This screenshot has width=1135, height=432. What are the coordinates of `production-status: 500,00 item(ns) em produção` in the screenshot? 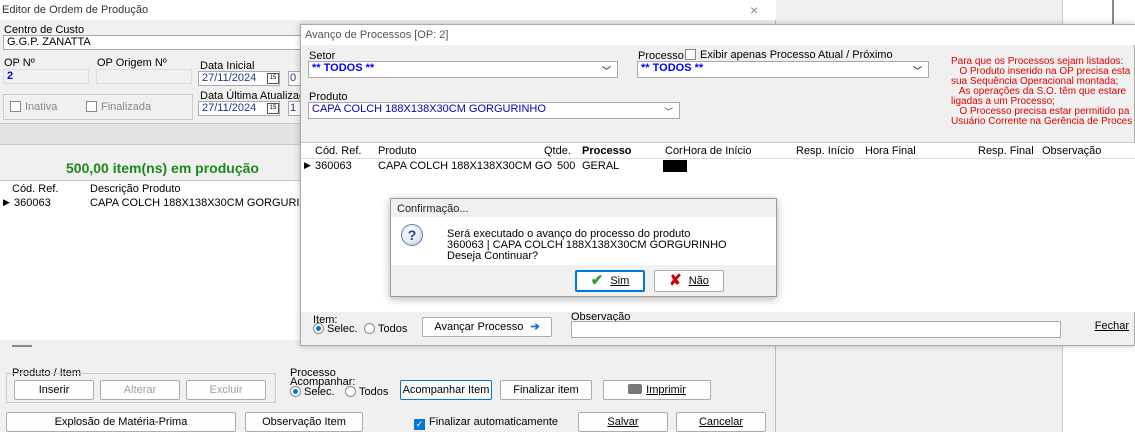 It's located at (162, 168).